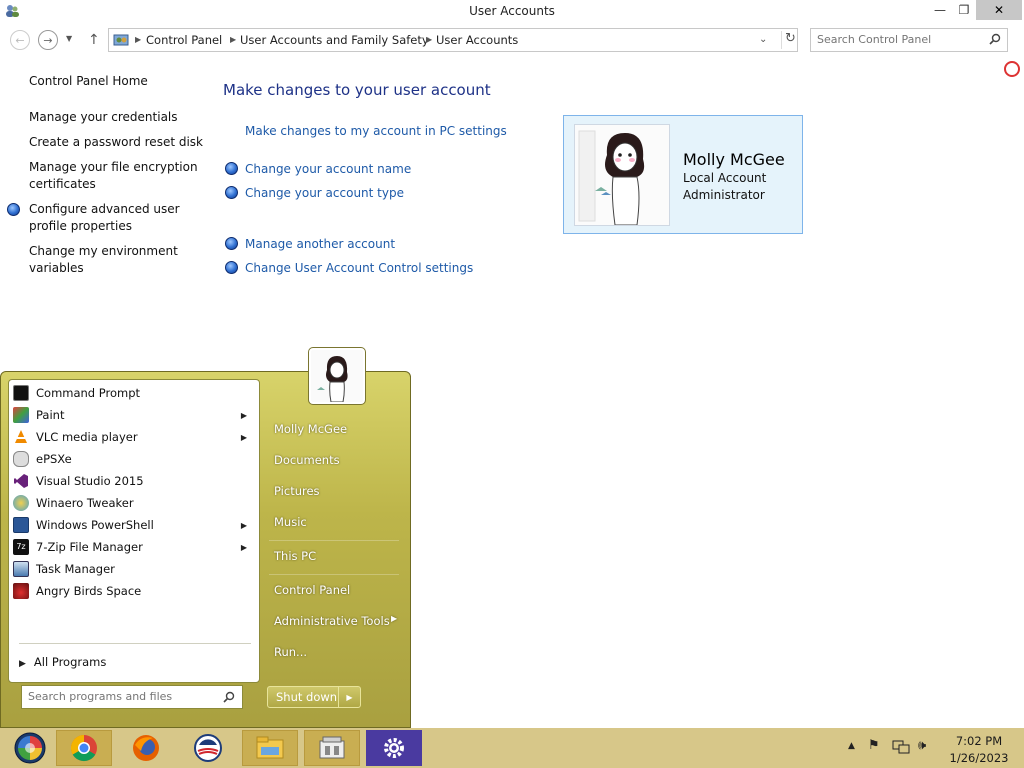  Describe the element at coordinates (116, 142) in the screenshot. I see `create-password-reset-disk-link: Create a password reset disk` at that location.